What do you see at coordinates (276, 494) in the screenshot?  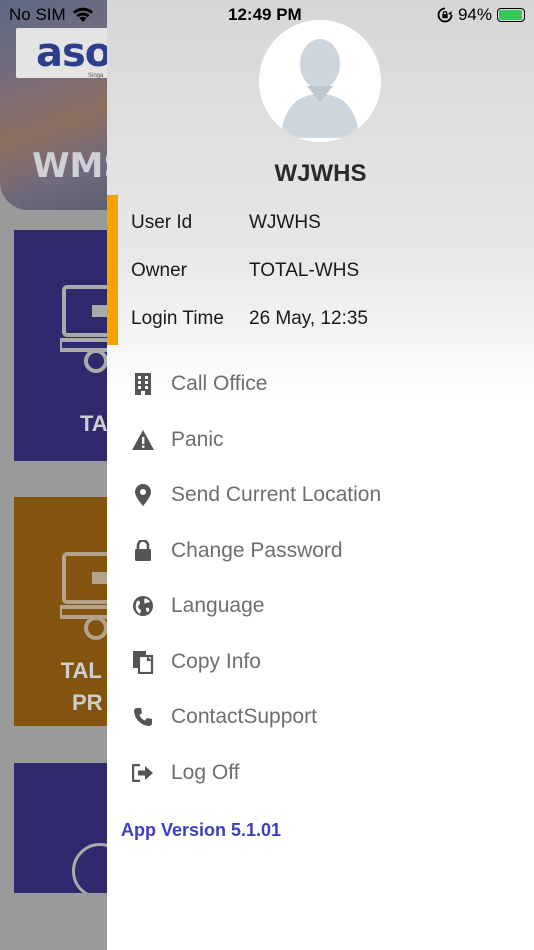 I see `menu-item-label: Send Current Location` at bounding box center [276, 494].